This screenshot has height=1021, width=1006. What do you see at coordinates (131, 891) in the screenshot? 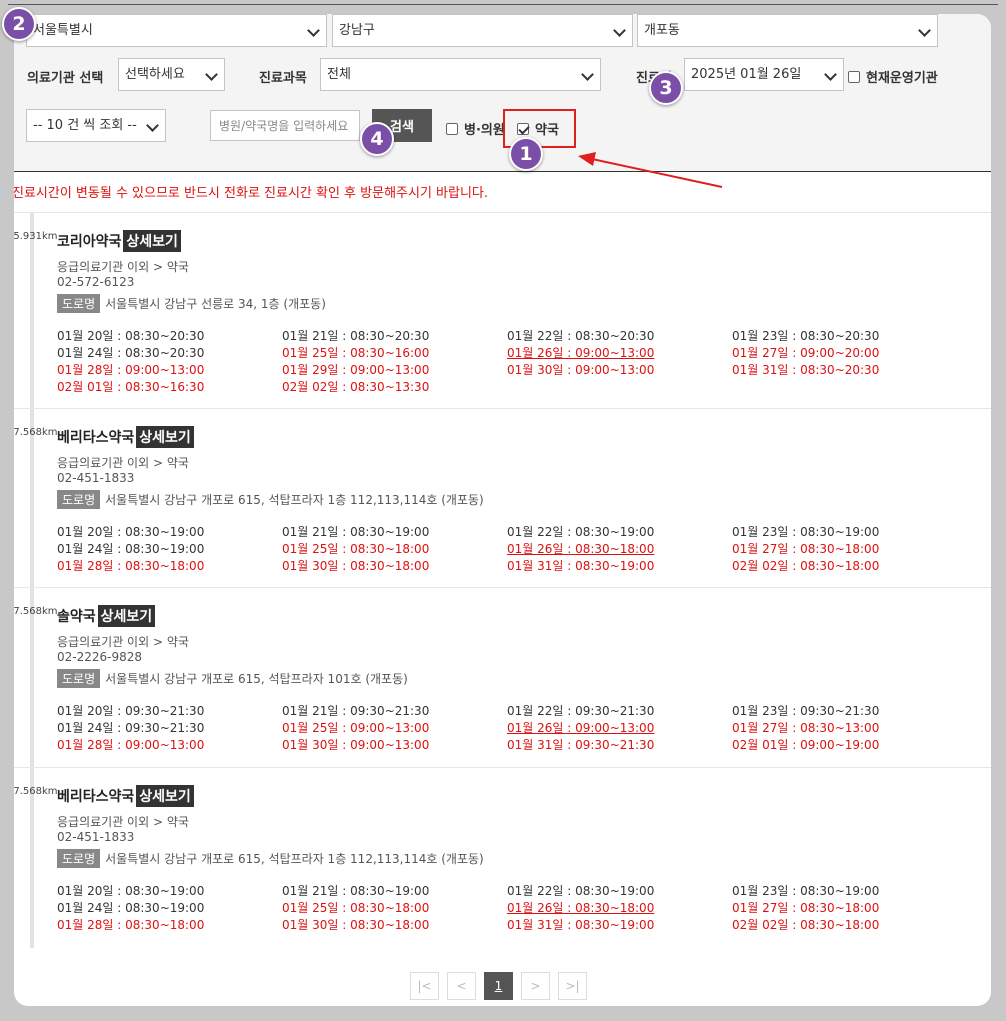
I see `schedule-entry: 01월 20일 : 08:30~19:00` at bounding box center [131, 891].